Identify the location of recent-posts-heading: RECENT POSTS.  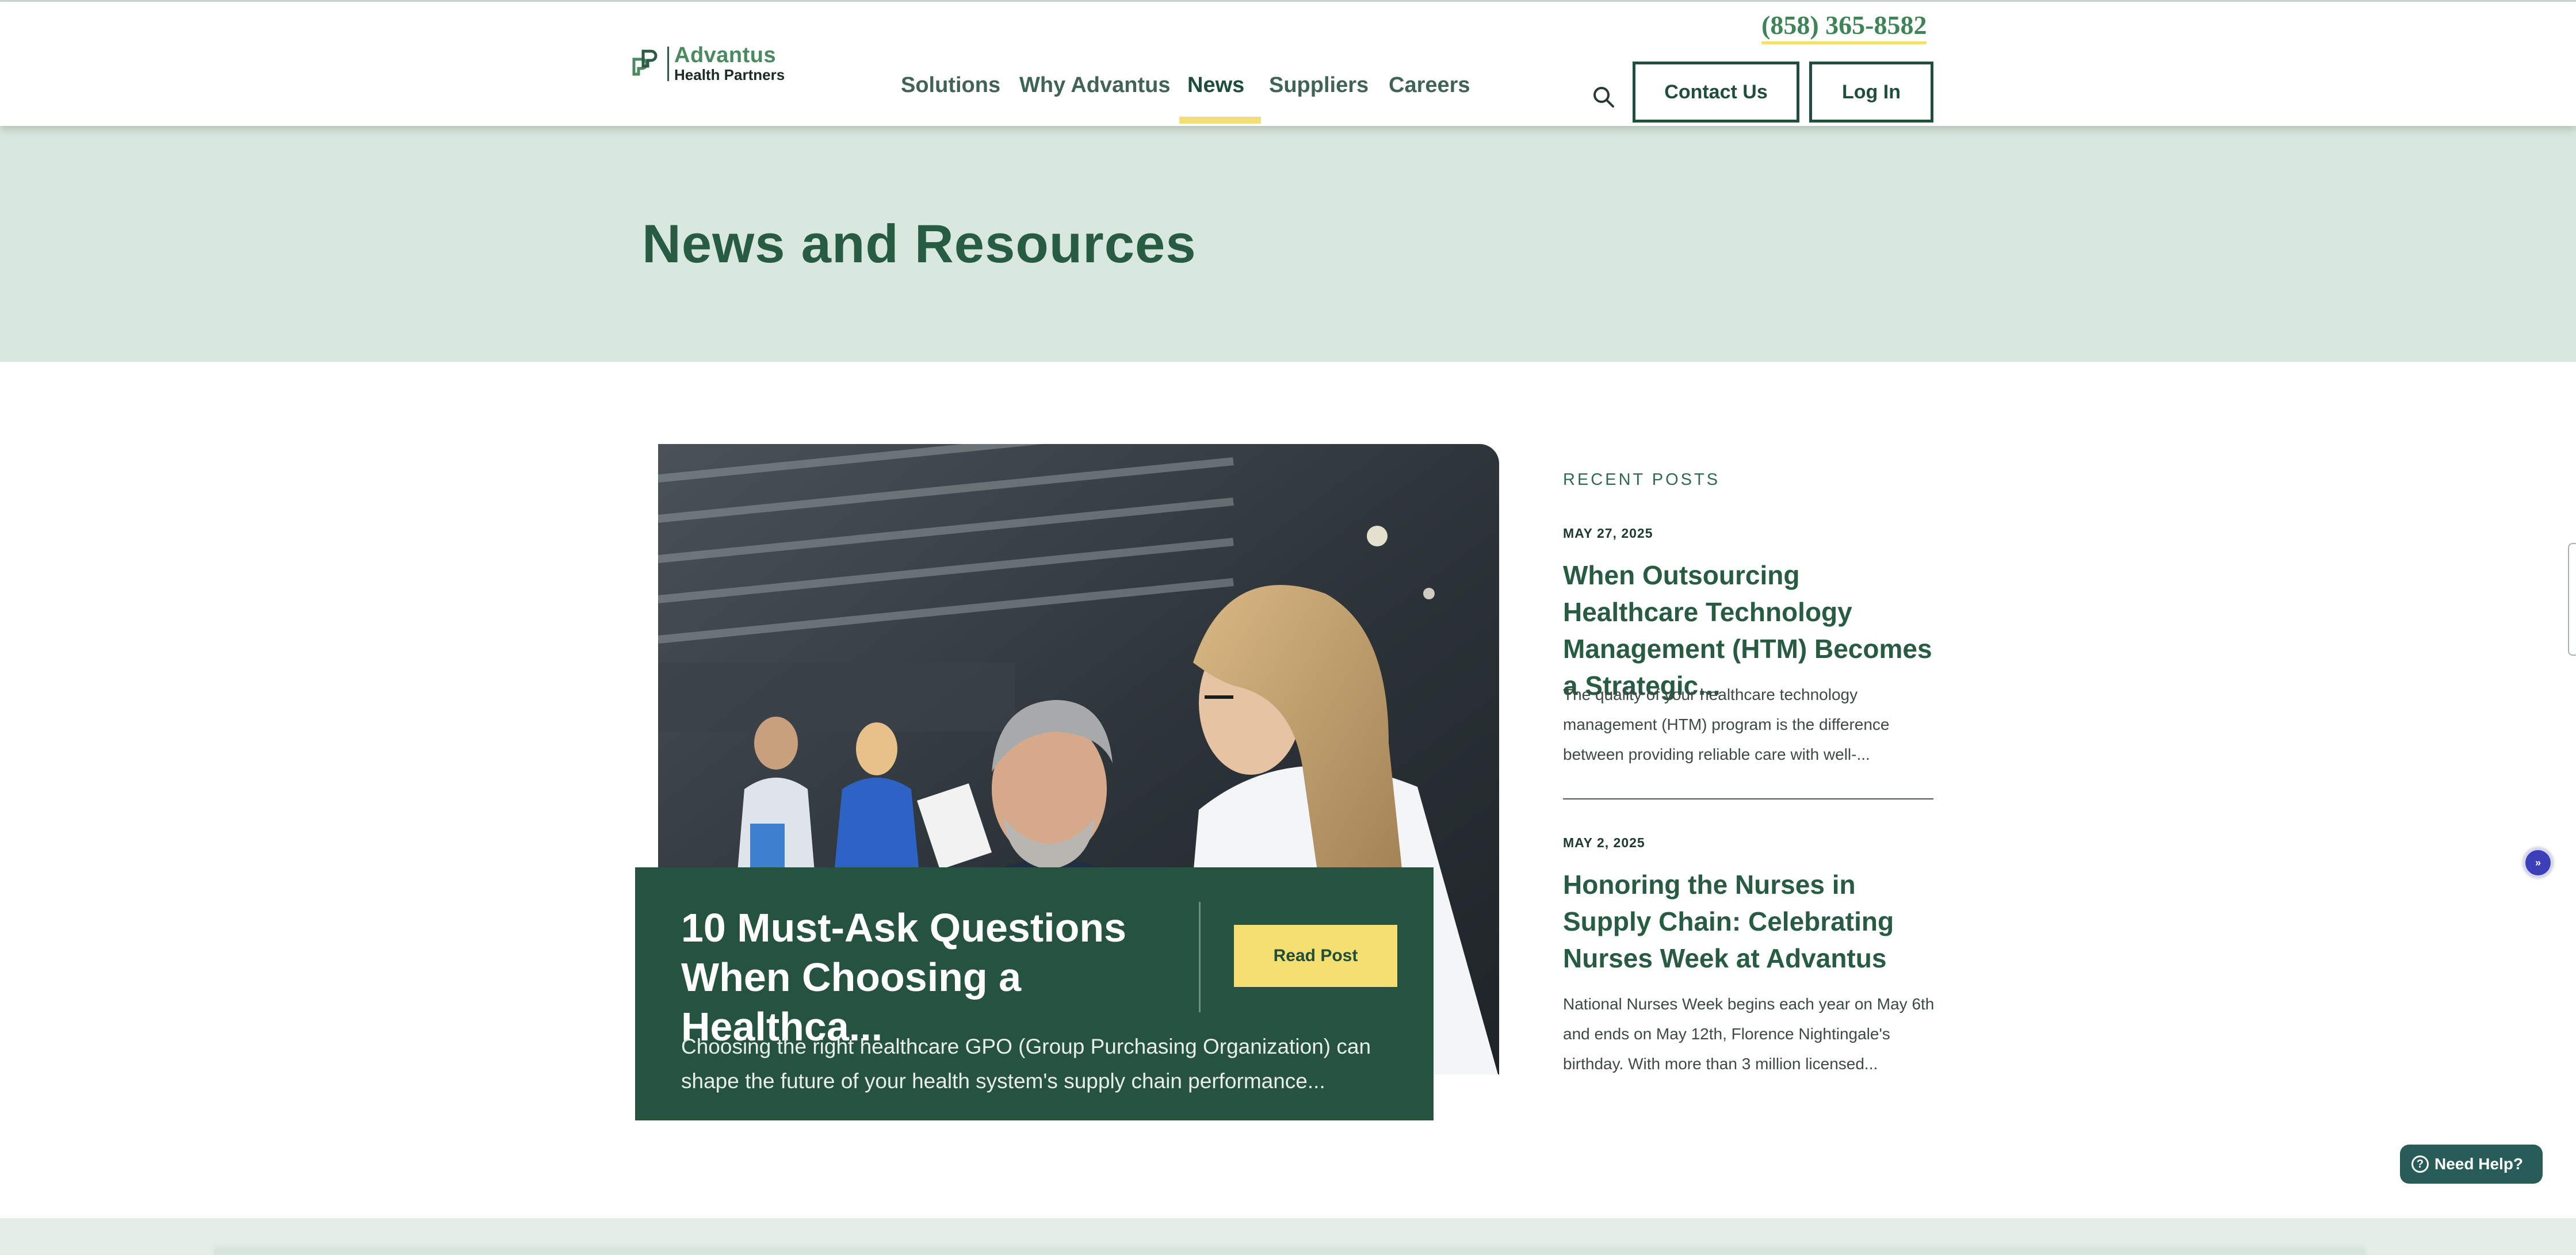
(1642, 480).